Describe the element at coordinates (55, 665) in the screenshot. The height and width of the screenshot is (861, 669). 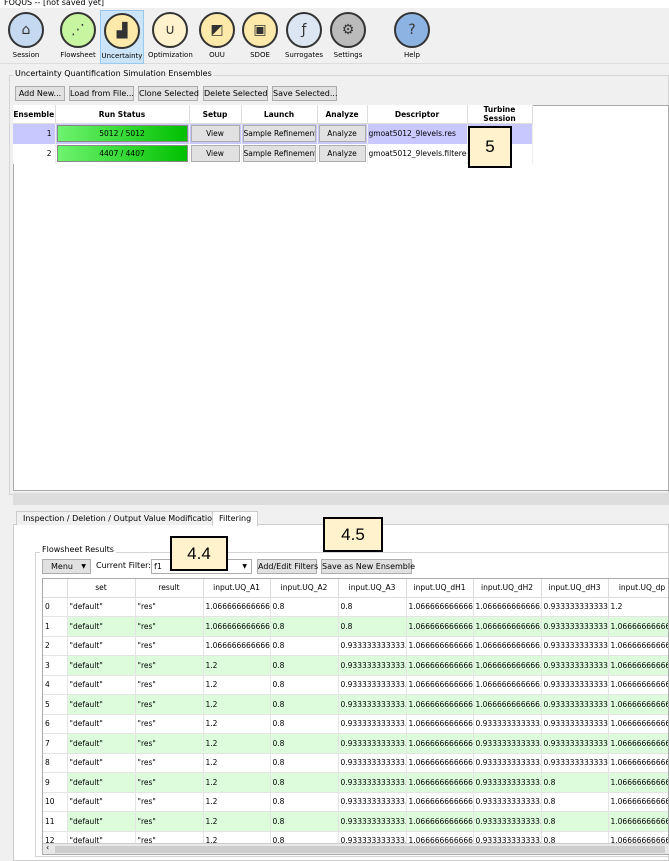
I see `row-header: 3` at that location.